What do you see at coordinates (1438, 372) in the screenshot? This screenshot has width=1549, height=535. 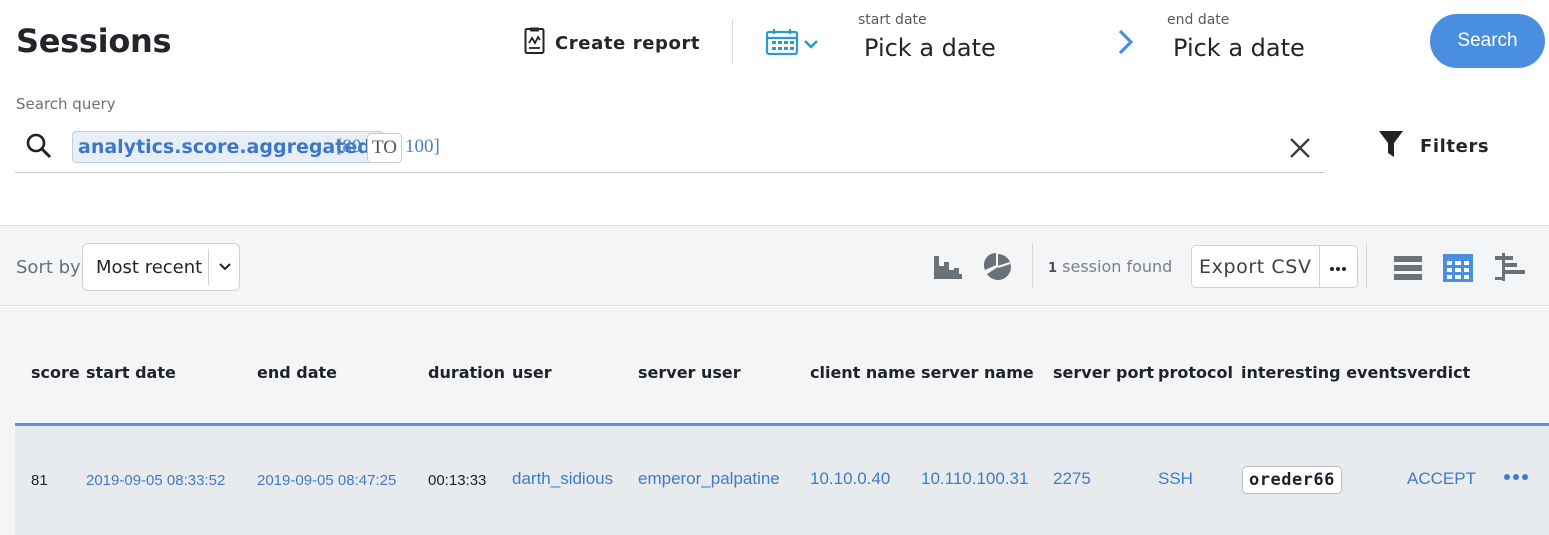 I see `column-header-verdict: verdict` at bounding box center [1438, 372].